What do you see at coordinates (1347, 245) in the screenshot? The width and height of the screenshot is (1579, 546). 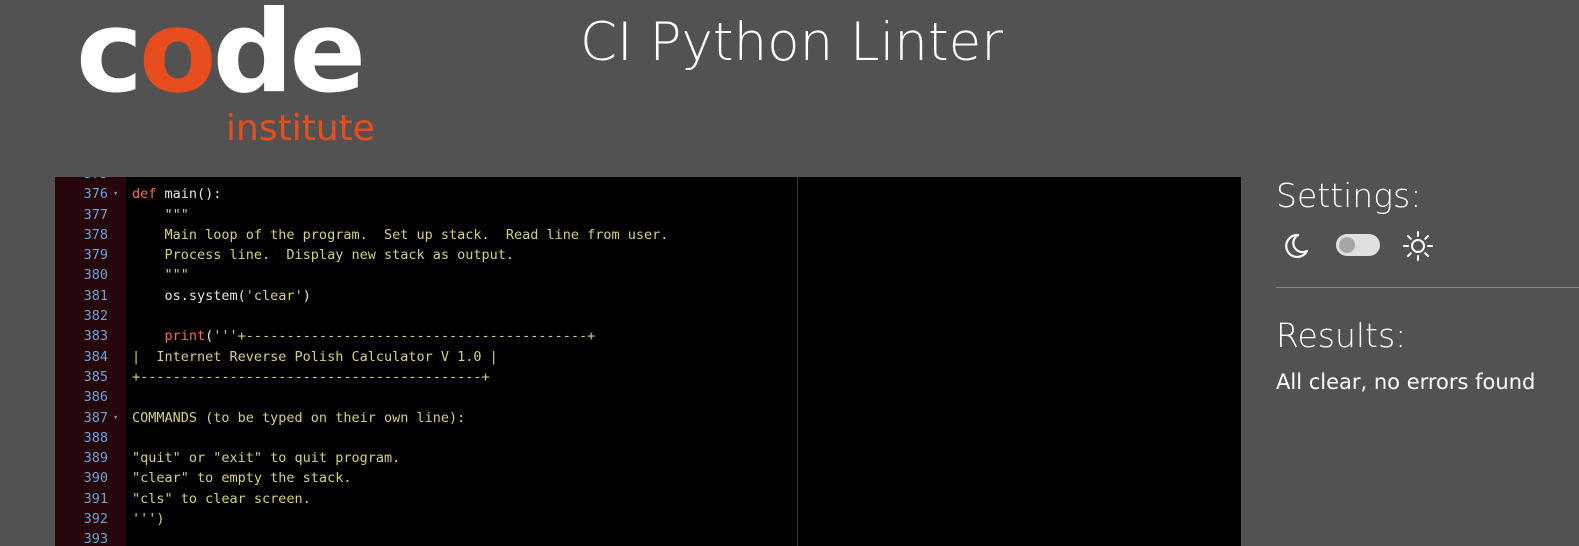 I see `toggle-knob` at bounding box center [1347, 245].